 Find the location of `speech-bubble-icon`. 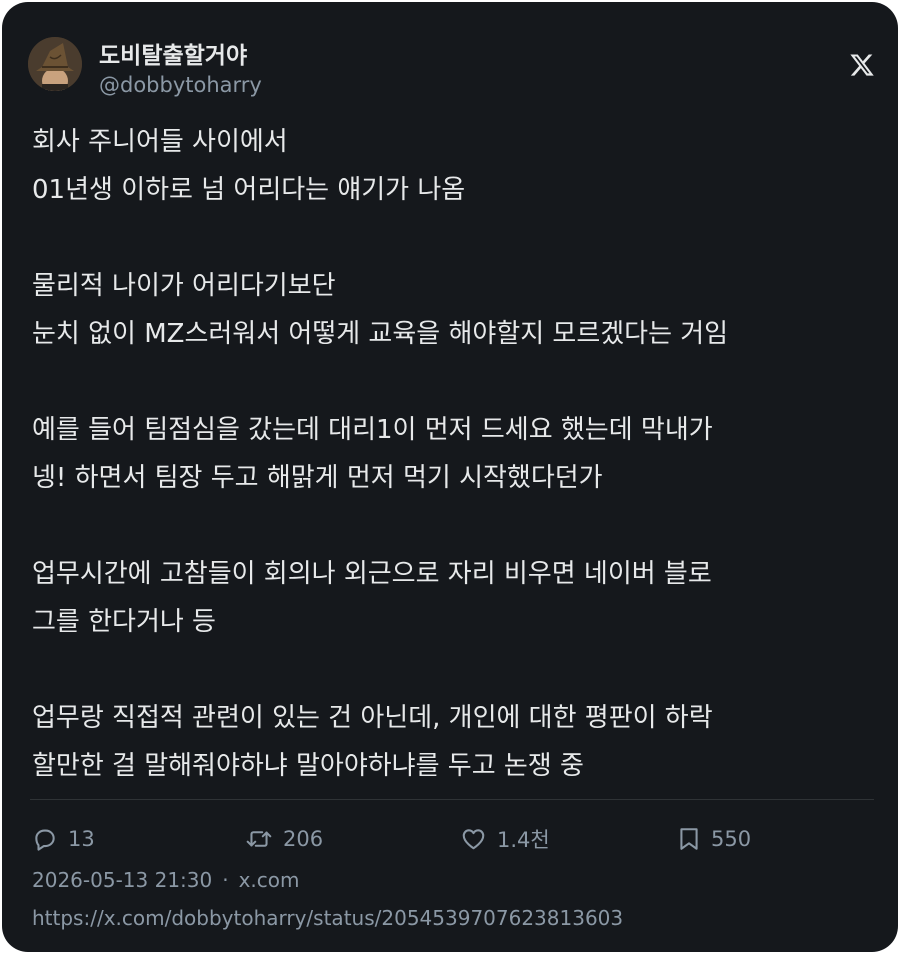

speech-bubble-icon is located at coordinates (45, 840).